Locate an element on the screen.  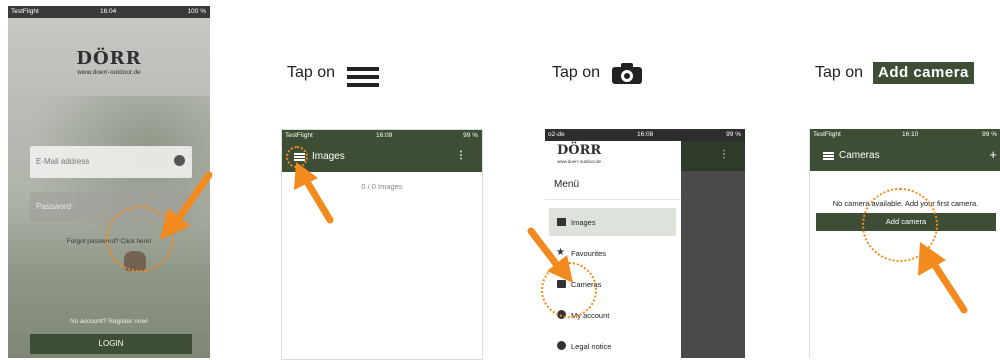
status-bar: o2-de 16:08 99 % is located at coordinates (645, 135).